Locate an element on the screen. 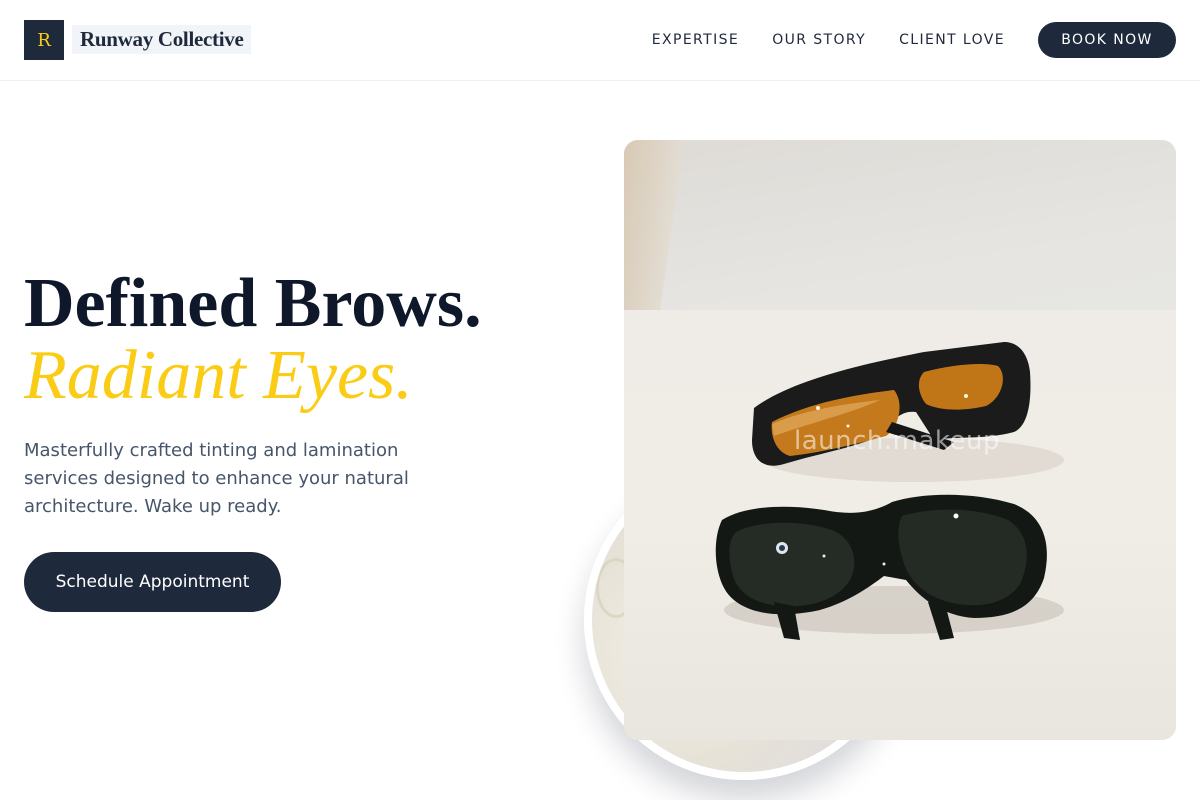 The image size is (1200, 800). book-now-button: BOOK NOW is located at coordinates (1107, 40).